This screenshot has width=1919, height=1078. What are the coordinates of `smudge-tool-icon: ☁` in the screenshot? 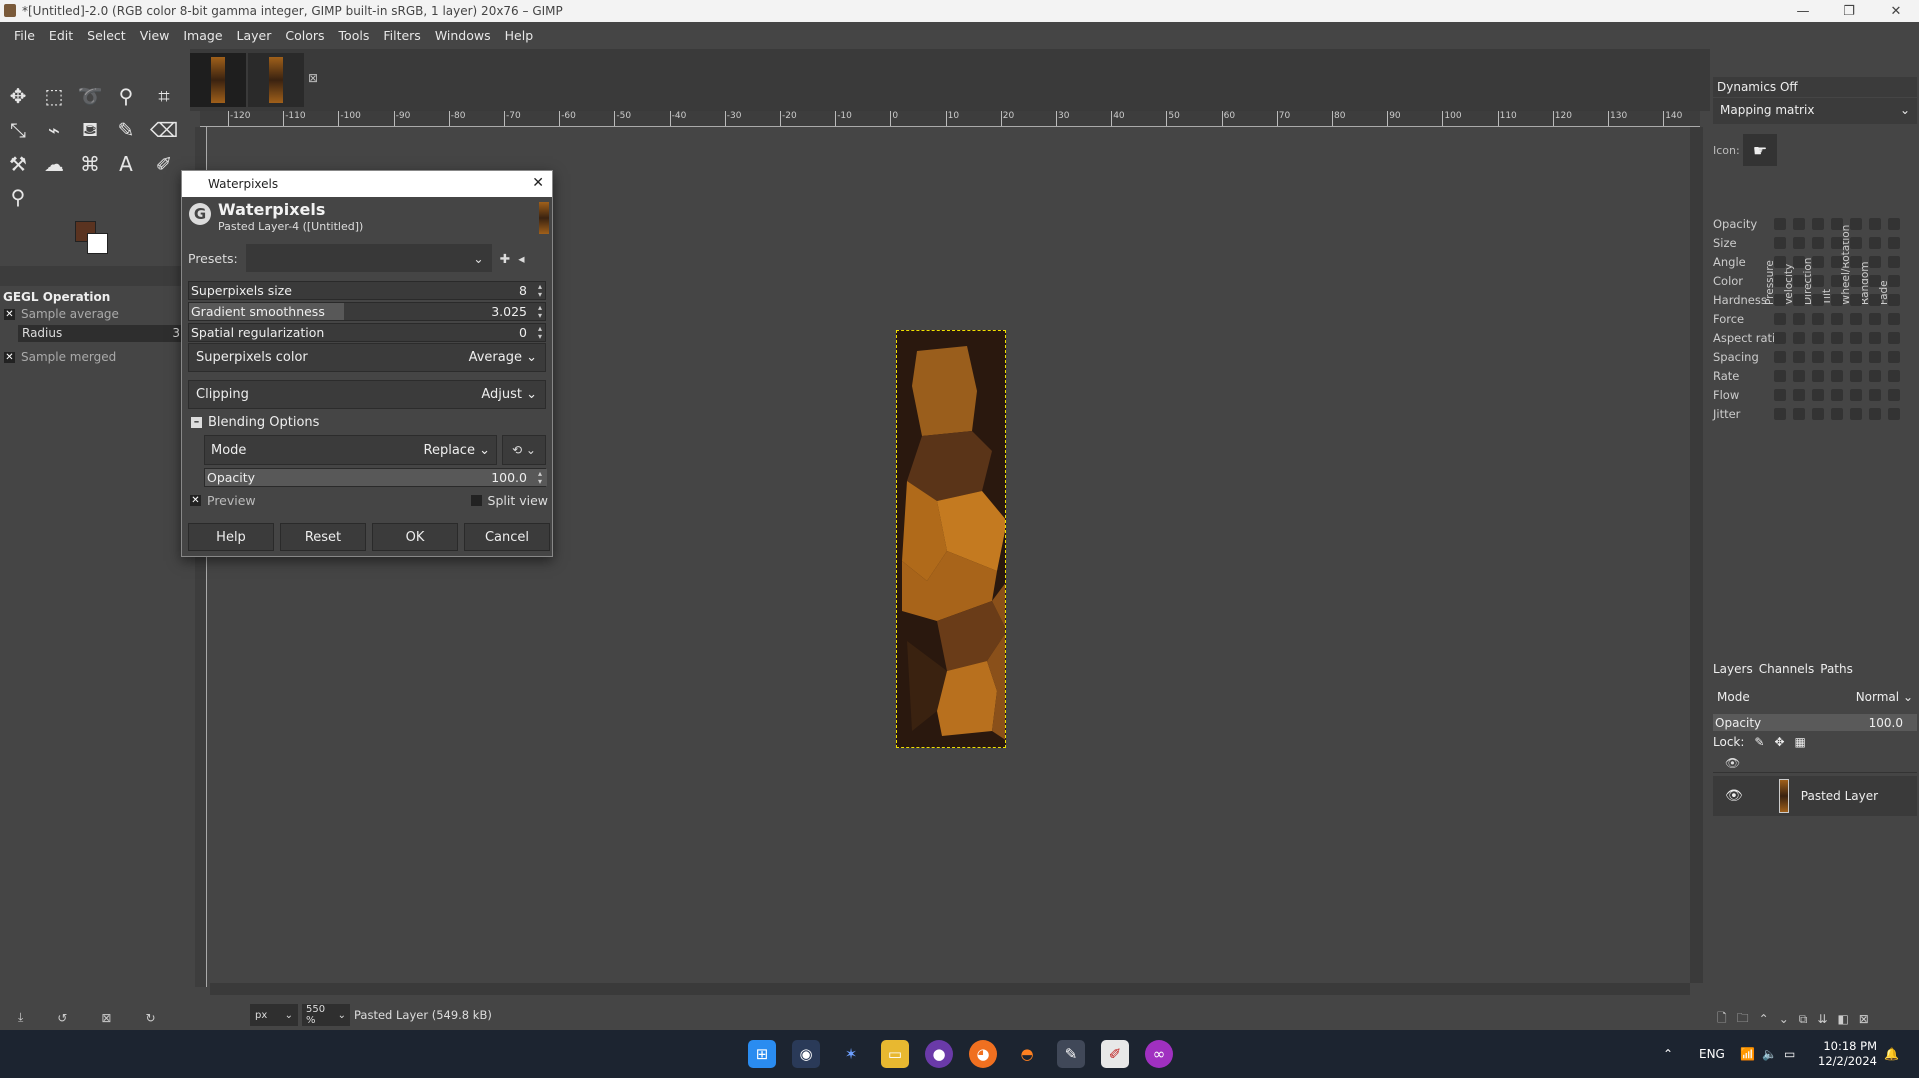 It's located at (54, 164).